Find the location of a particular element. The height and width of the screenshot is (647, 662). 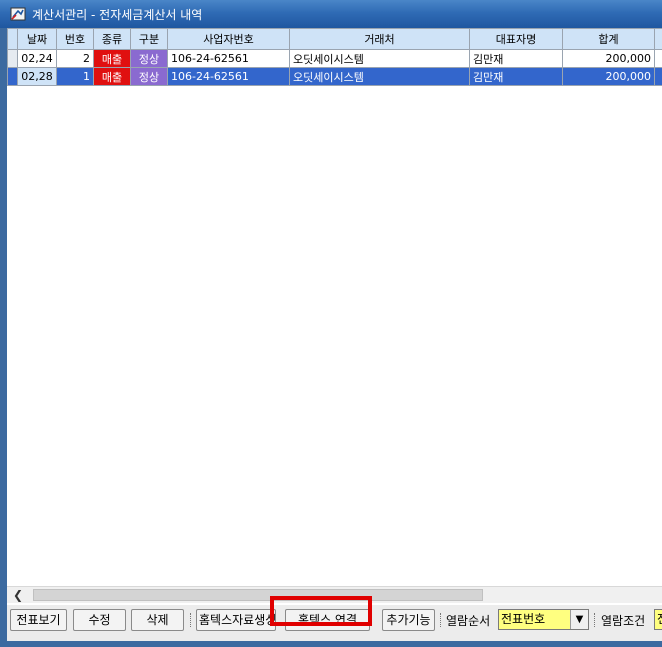

column-header-date: 날짜 is located at coordinates (37, 39).